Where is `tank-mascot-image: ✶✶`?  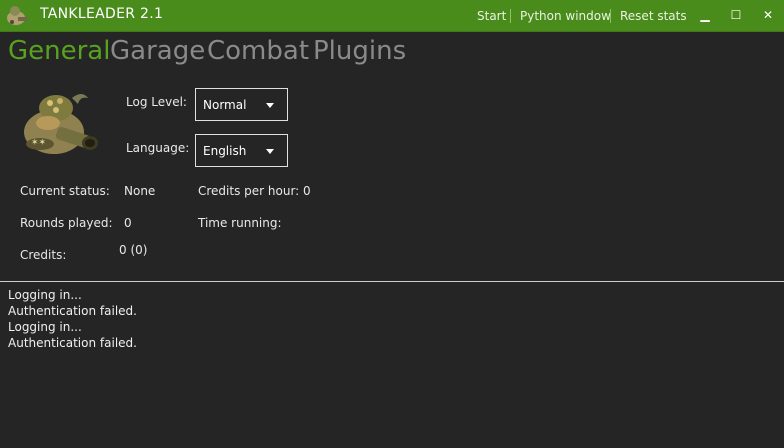
tank-mascot-image: ✶✶ is located at coordinates (61, 124).